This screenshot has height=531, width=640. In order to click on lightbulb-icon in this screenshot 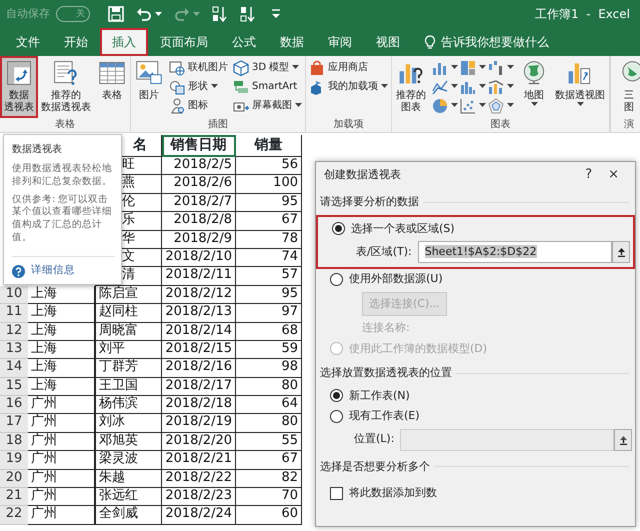, I will do `click(430, 42)`.